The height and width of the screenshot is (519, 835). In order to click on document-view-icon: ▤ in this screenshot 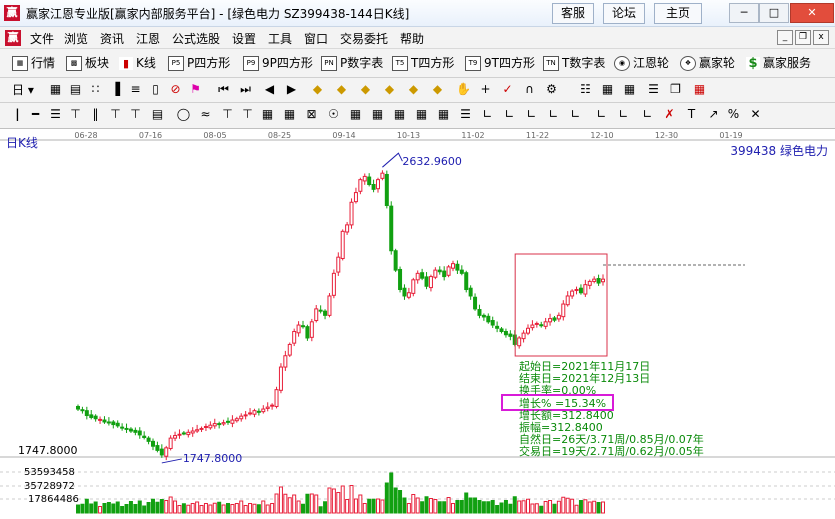, I will do `click(75, 89)`.